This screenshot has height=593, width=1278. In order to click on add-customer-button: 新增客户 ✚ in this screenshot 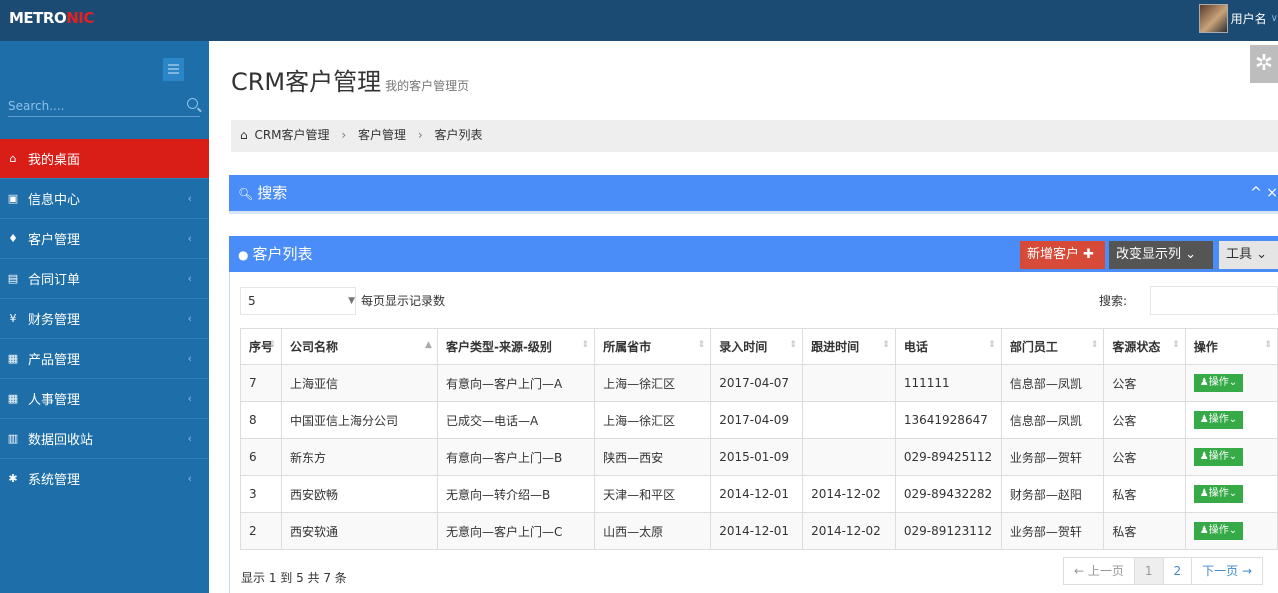, I will do `click(1062, 255)`.